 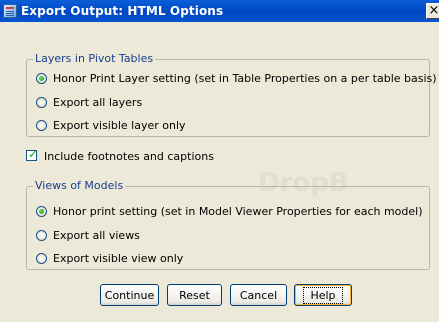 What do you see at coordinates (122, 11) in the screenshot?
I see `window-title: Export Output: HTML Options` at bounding box center [122, 11].